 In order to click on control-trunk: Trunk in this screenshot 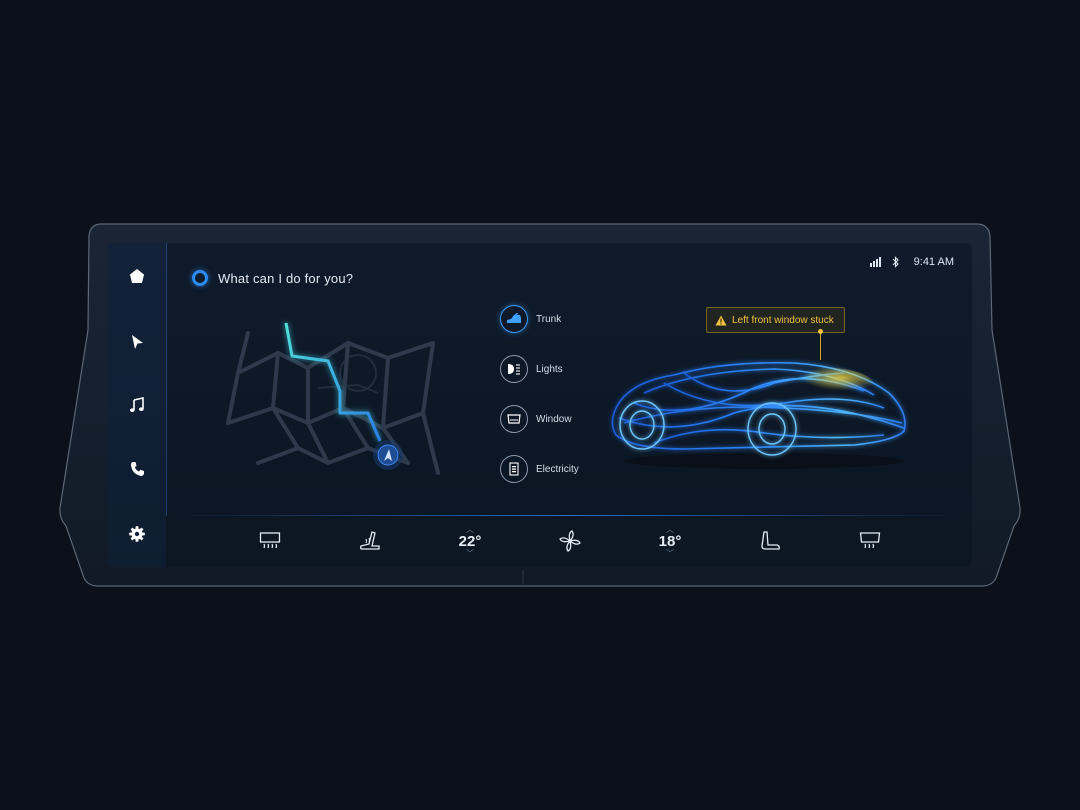, I will do `click(530, 319)`.